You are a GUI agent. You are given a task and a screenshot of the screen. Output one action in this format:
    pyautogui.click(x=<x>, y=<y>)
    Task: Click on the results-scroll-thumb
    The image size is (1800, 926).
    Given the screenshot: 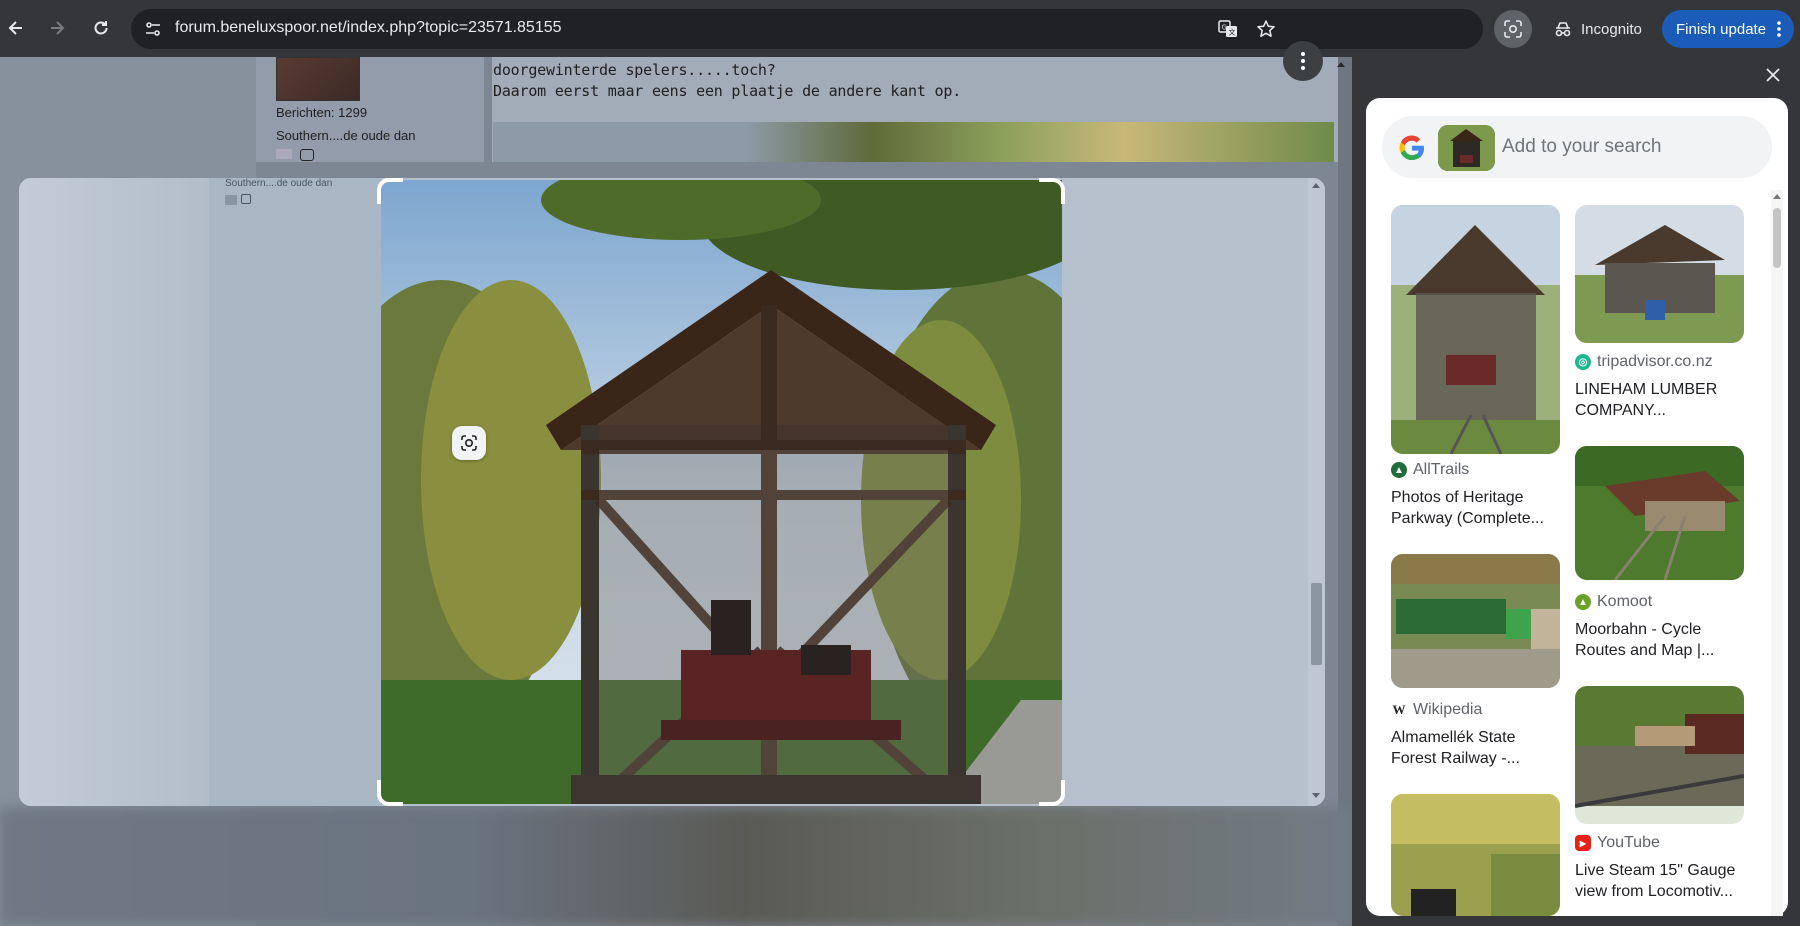 What is the action you would take?
    pyautogui.click(x=1777, y=238)
    